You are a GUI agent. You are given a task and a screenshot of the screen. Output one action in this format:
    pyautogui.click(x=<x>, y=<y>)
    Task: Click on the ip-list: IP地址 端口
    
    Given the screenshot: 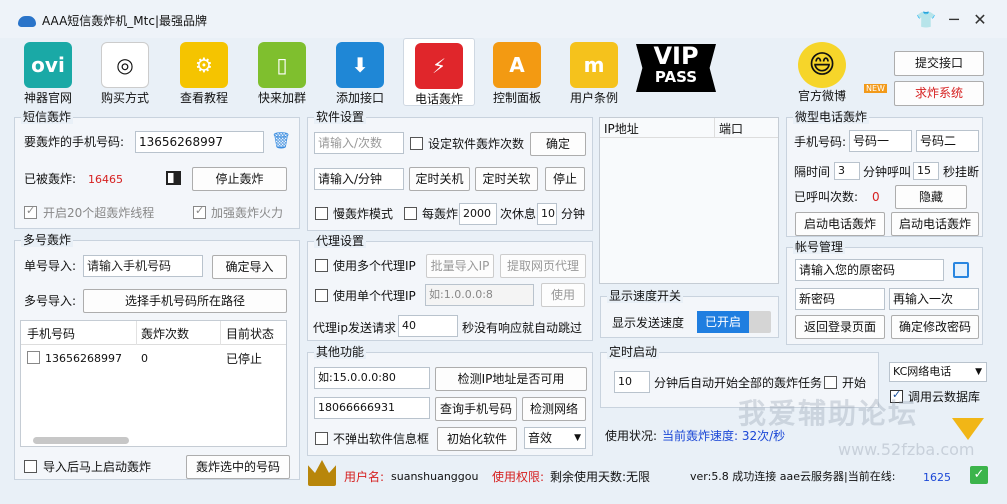 What is the action you would take?
    pyautogui.click(x=689, y=200)
    